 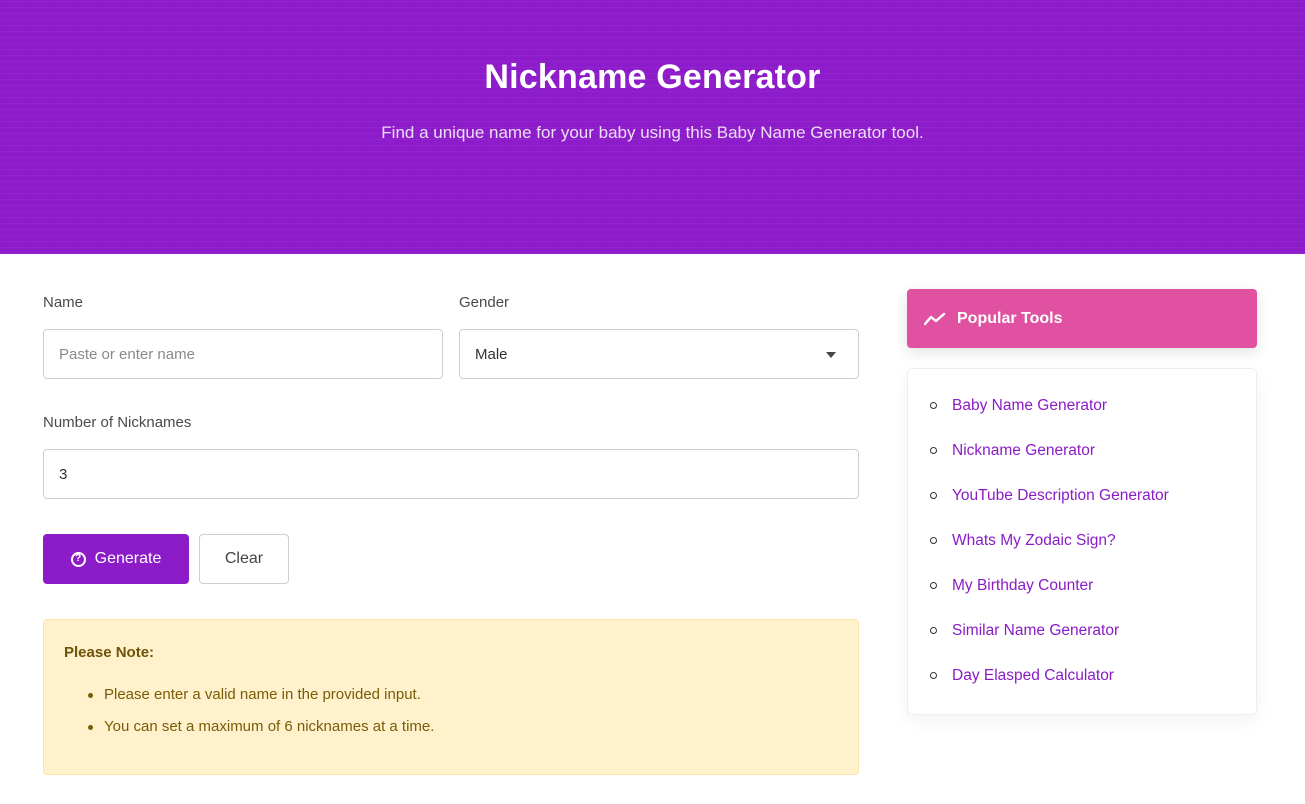 I want to click on nickname-count-input: 3, so click(x=451, y=474).